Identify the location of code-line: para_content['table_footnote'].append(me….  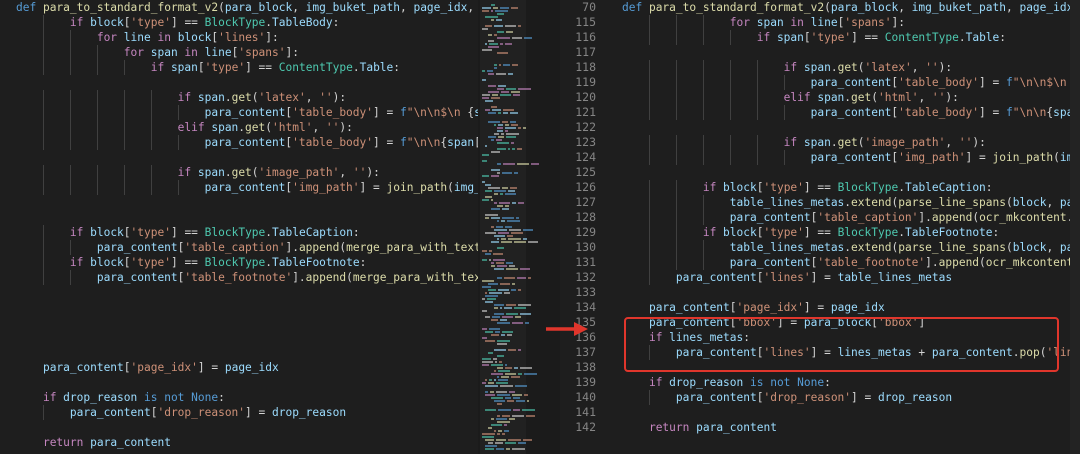
(247, 277).